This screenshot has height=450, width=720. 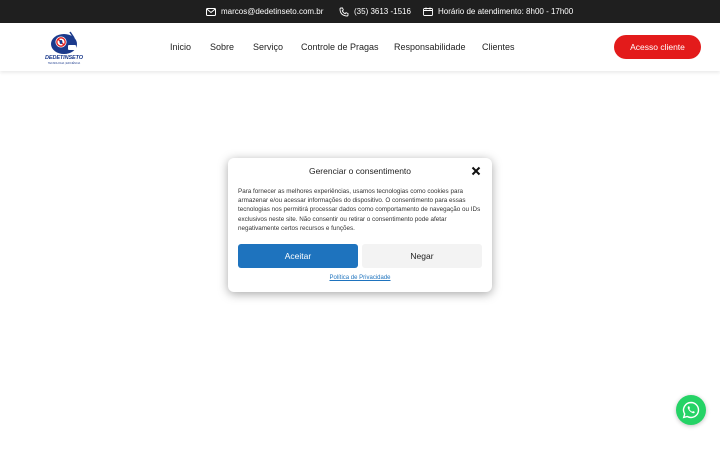 What do you see at coordinates (298, 256) in the screenshot?
I see `accept-button: Aceitar` at bounding box center [298, 256].